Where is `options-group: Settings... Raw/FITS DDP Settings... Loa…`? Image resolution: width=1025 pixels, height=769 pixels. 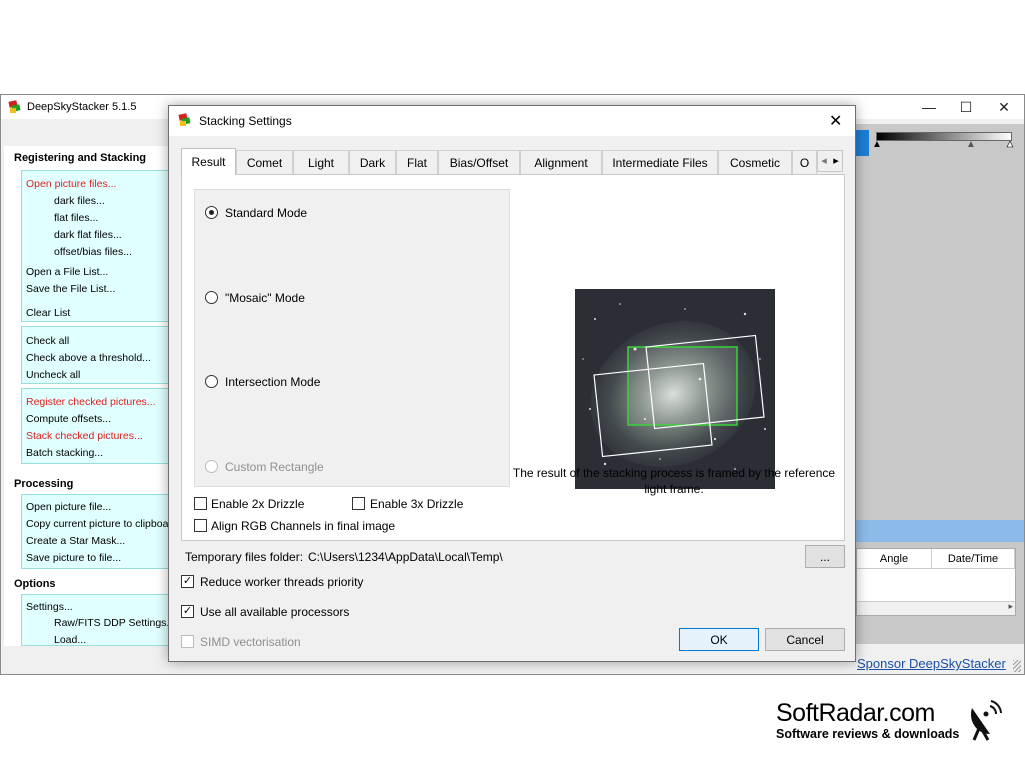 options-group: Settings... Raw/FITS DDP Settings... Loa… is located at coordinates (98, 620).